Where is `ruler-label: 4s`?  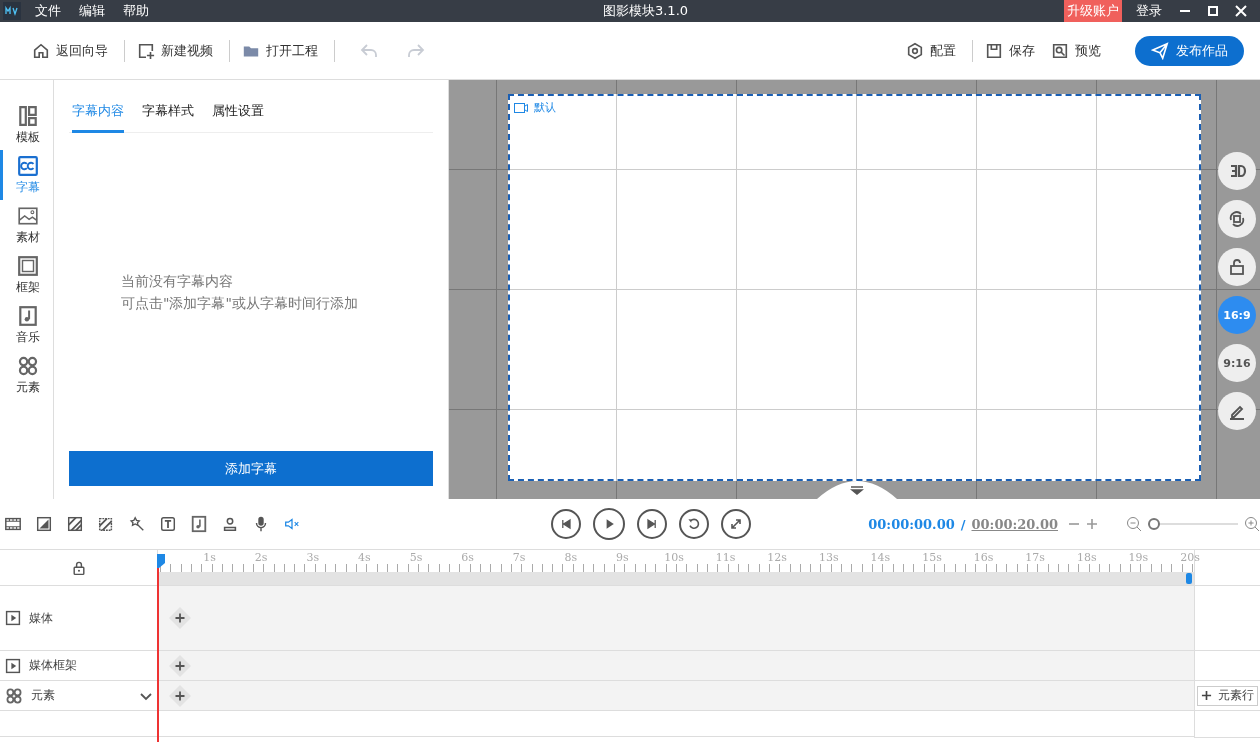 ruler-label: 4s is located at coordinates (364, 557).